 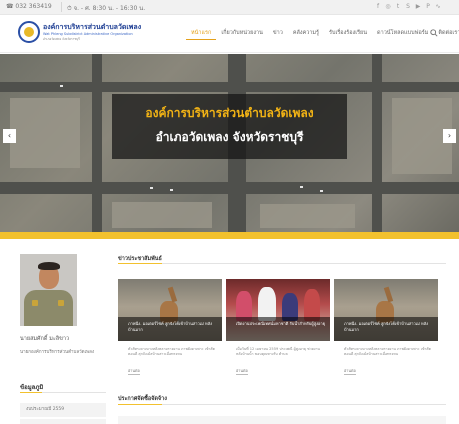 I want to click on accent-bar, so click(x=229, y=235).